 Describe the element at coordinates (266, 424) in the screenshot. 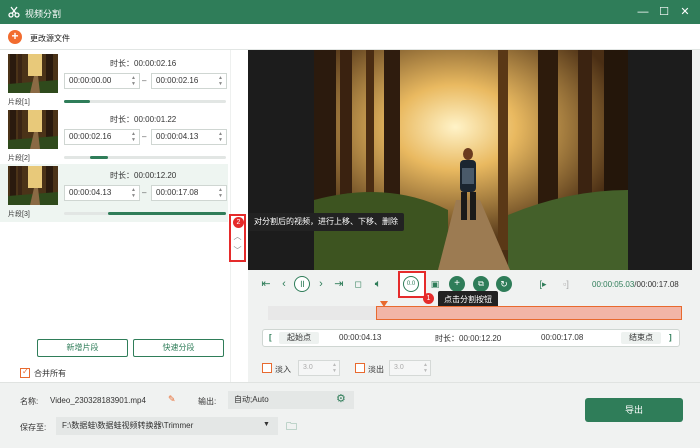

I see `chevron-down-icon: ▼` at that location.